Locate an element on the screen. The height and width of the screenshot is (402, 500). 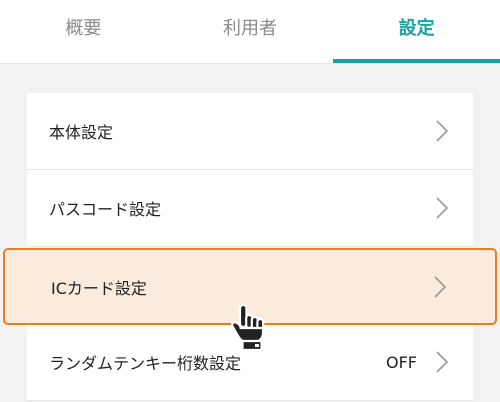
tab-label: 利用者 is located at coordinates (250, 28).